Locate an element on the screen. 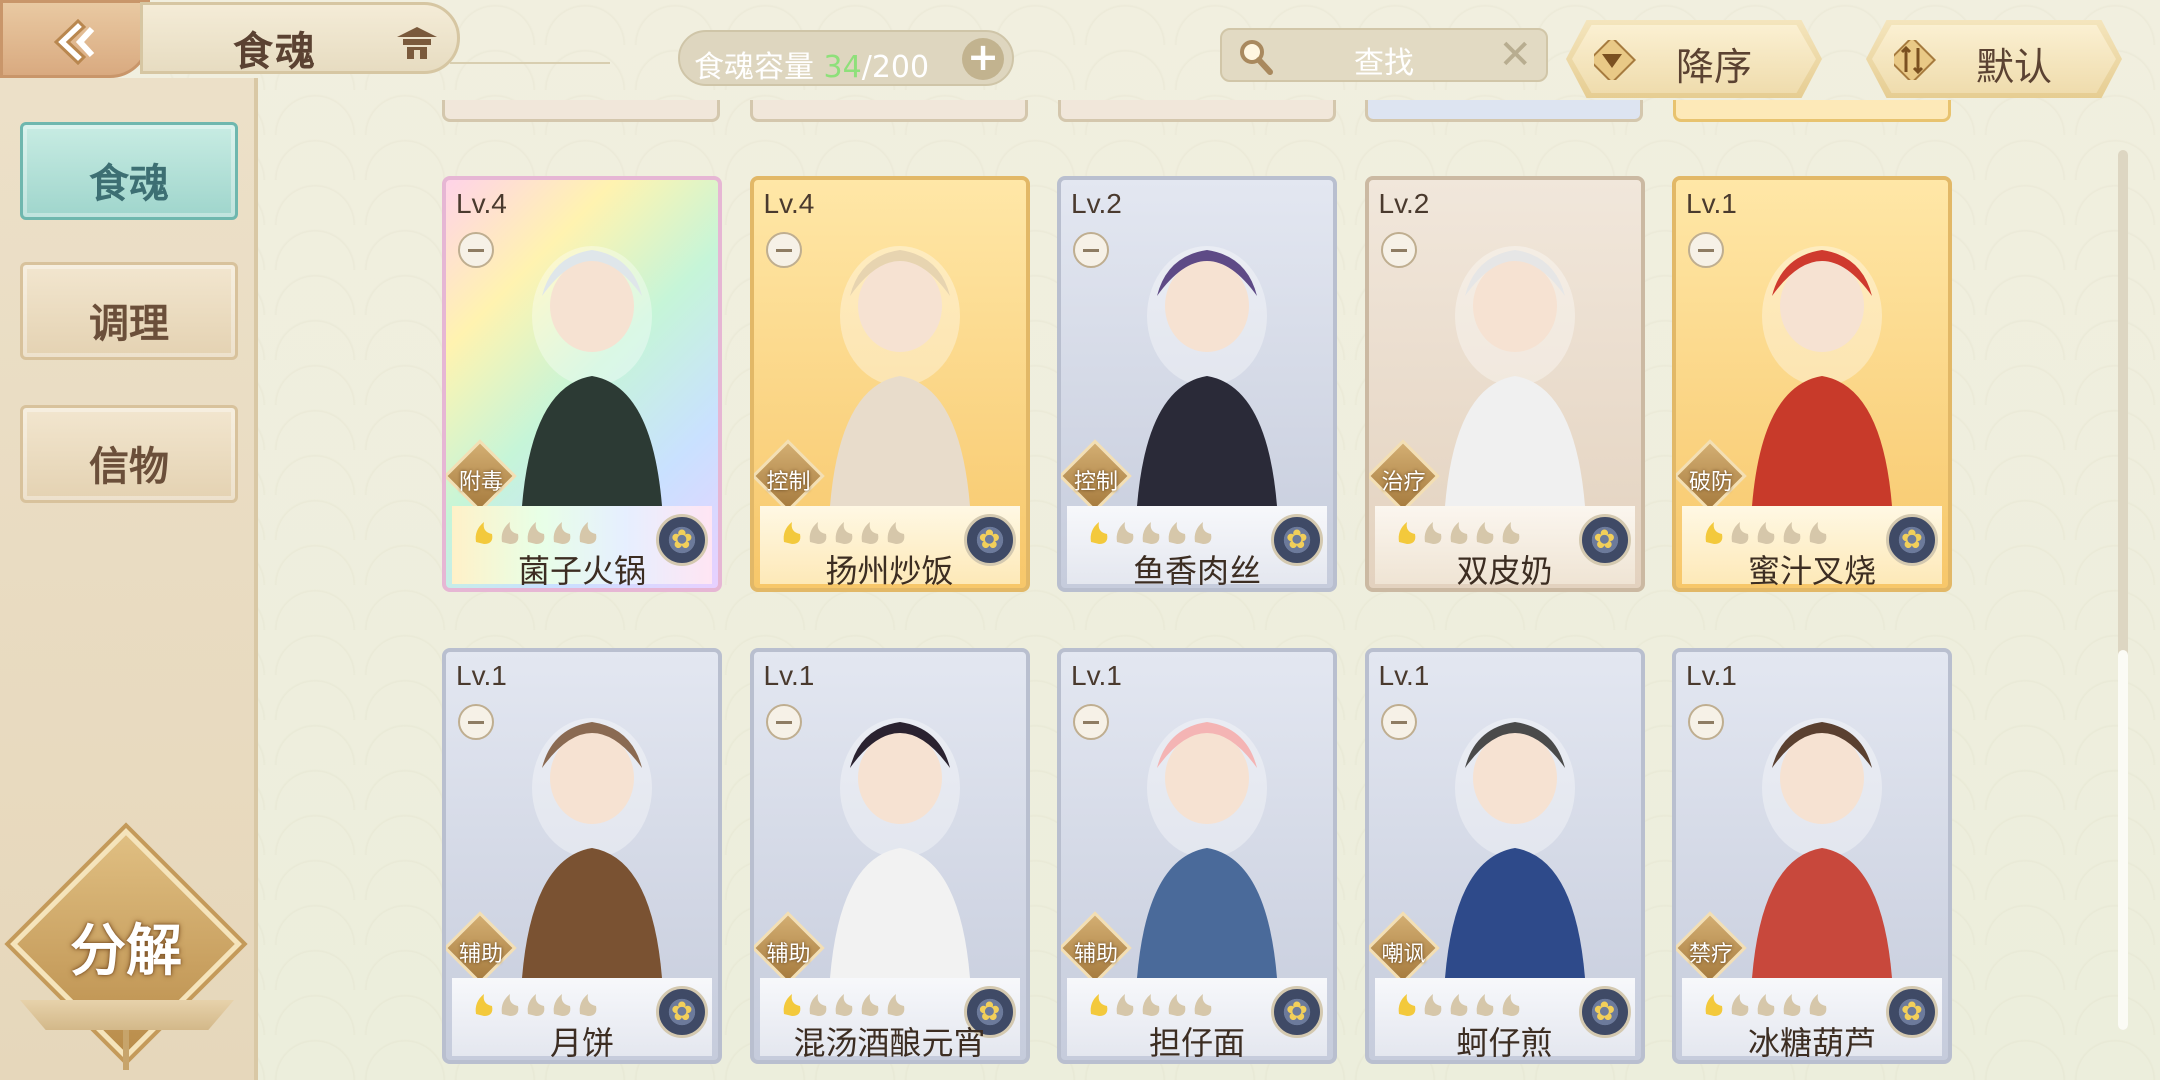 The height and width of the screenshot is (1080, 2160). page-title: 食魂 is located at coordinates (275, 52).